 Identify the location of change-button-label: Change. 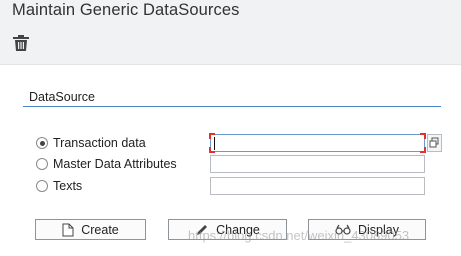
(238, 229).